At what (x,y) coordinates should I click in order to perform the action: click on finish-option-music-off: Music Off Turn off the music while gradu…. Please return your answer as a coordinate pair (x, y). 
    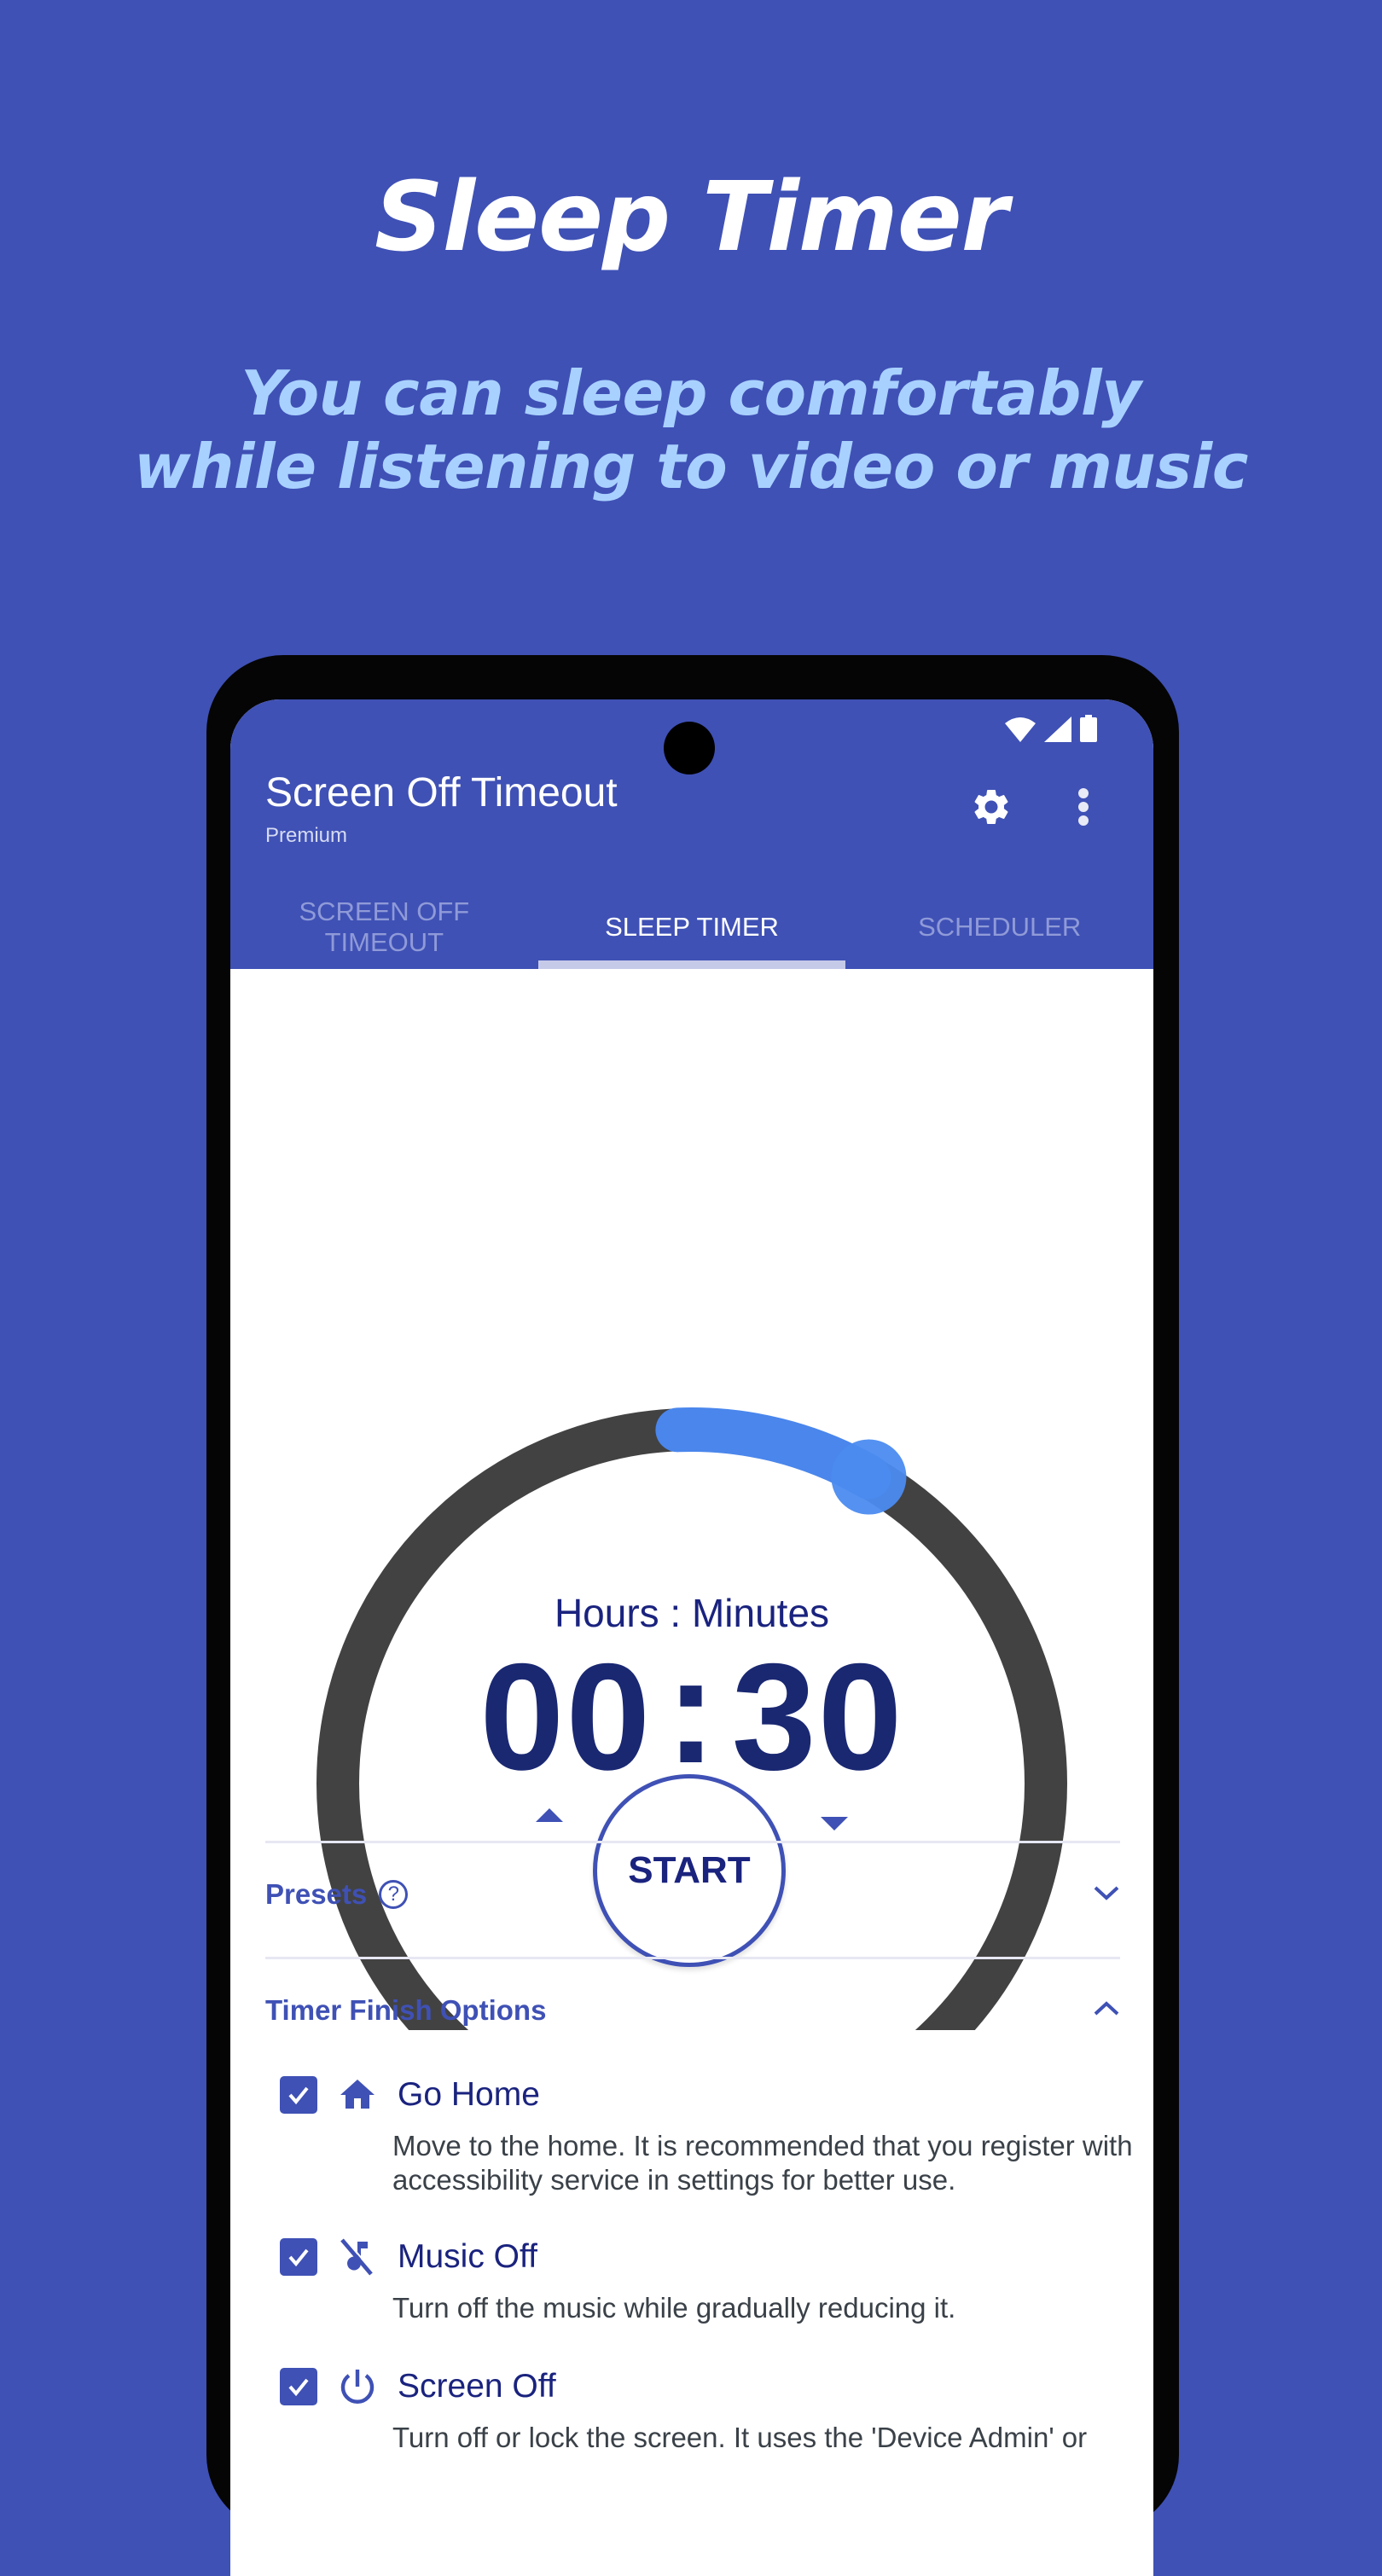
    Looking at the image, I should click on (689, 2280).